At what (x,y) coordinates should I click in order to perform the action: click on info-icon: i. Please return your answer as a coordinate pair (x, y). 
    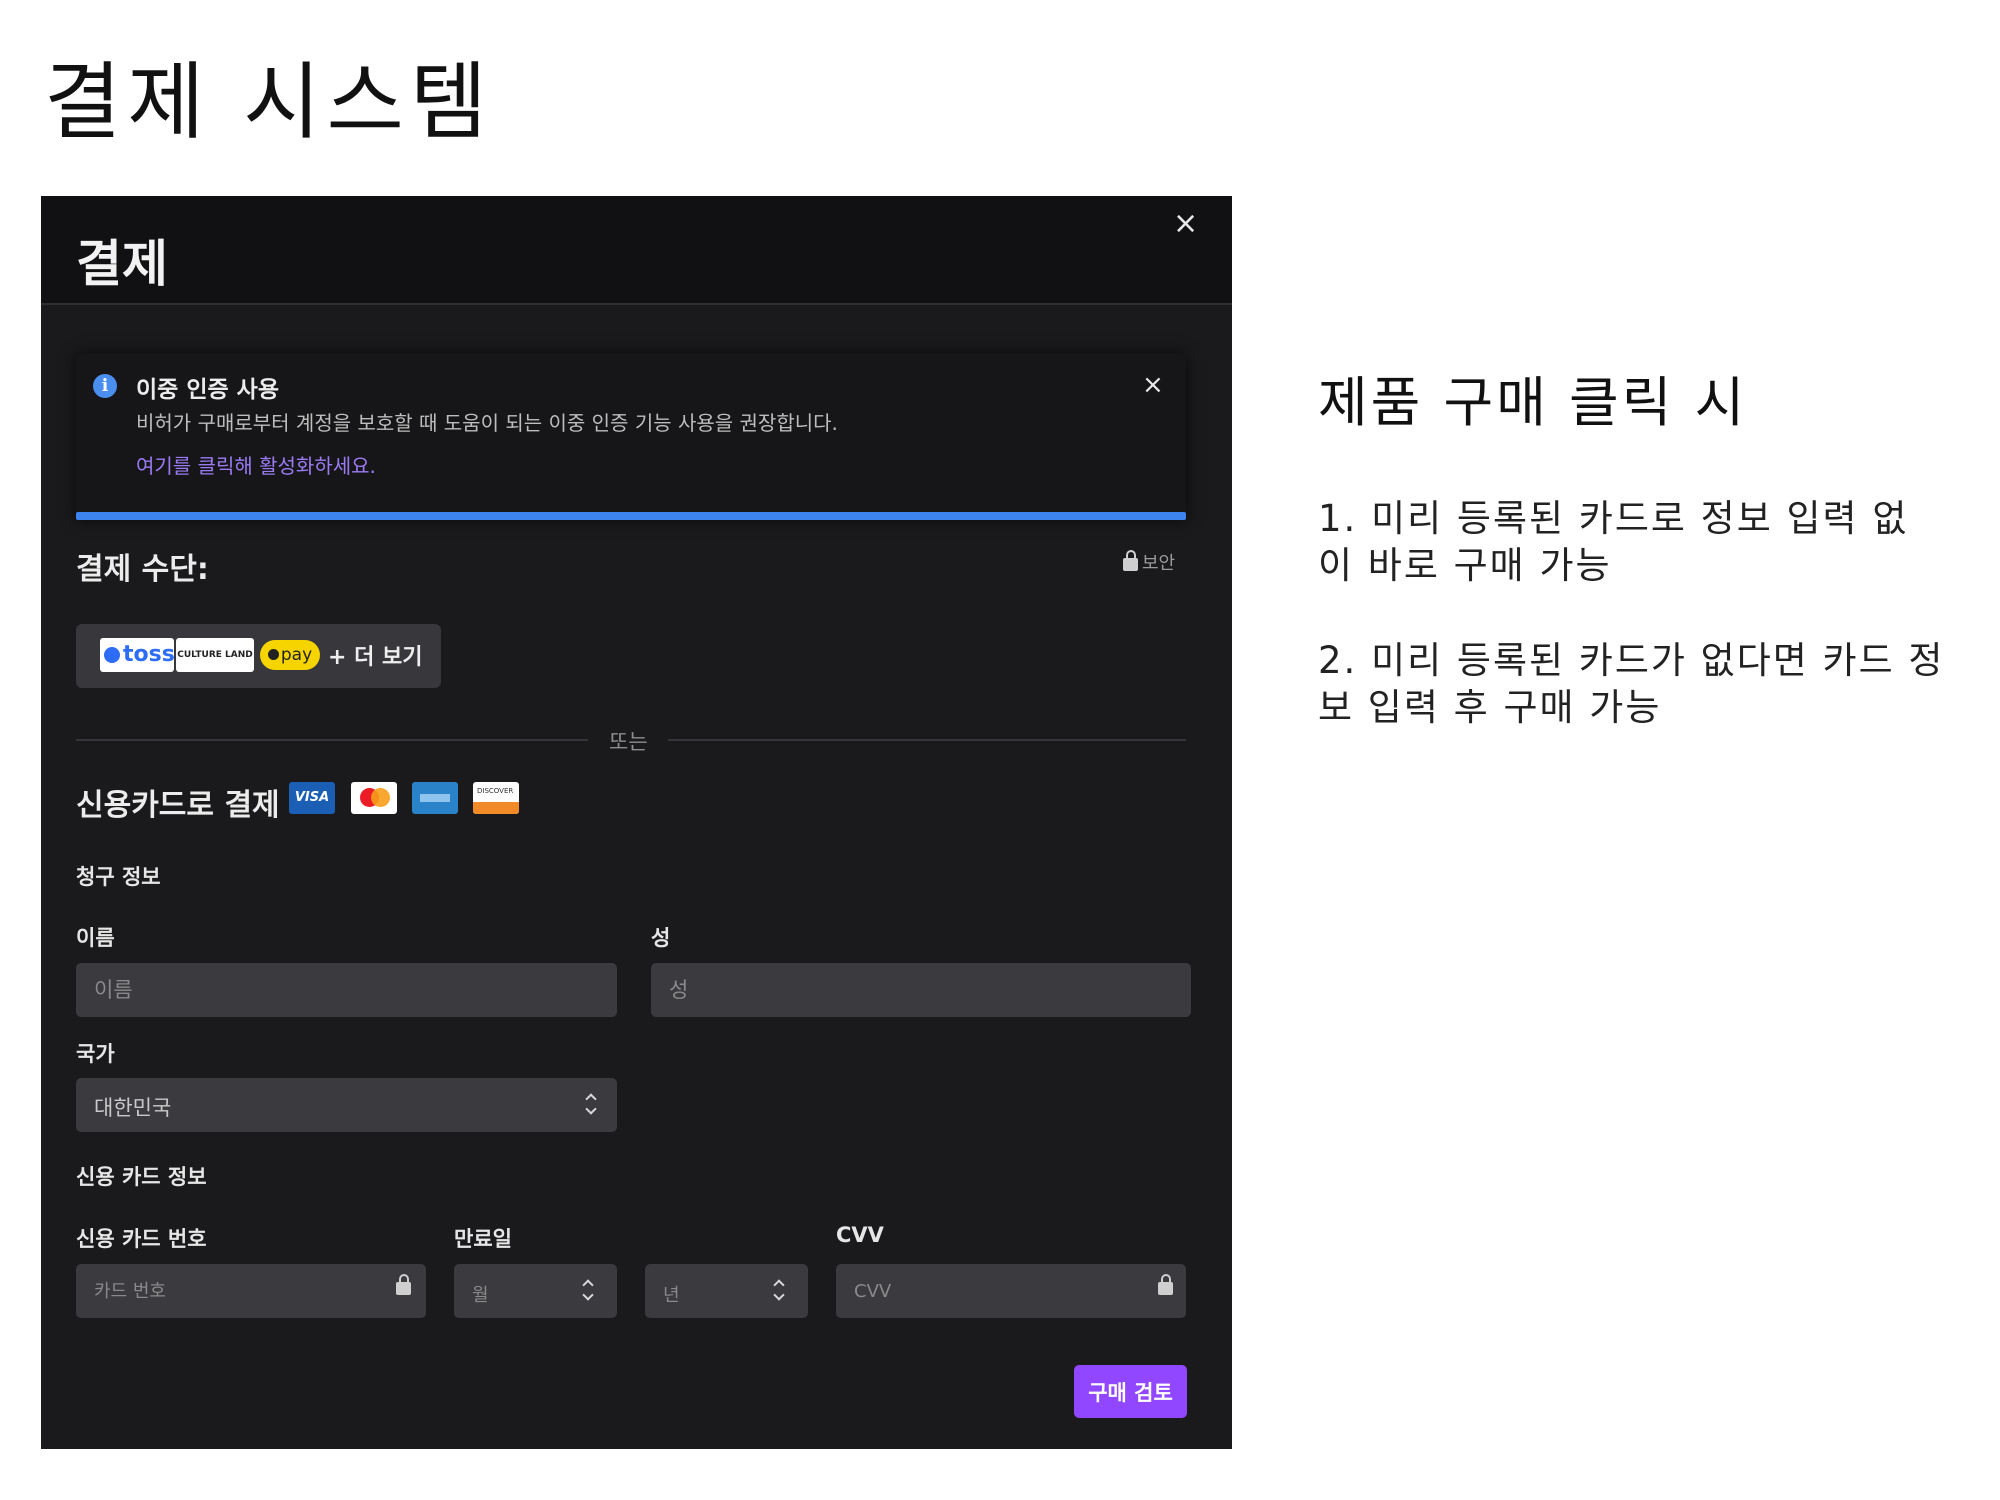
    Looking at the image, I should click on (105, 386).